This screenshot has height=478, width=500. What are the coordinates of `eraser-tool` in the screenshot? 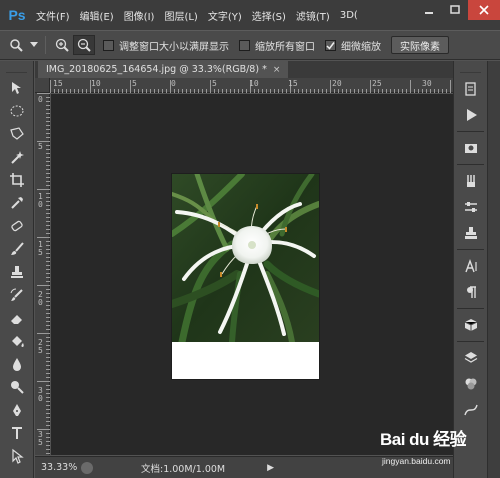 It's located at (17, 318).